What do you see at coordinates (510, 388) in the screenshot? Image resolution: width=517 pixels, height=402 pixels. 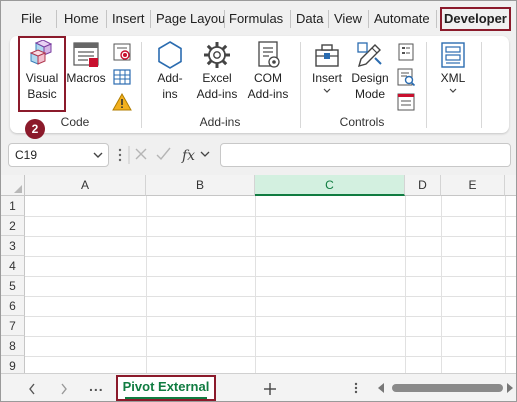 I see `scroll-right-arrow-icon` at bounding box center [510, 388].